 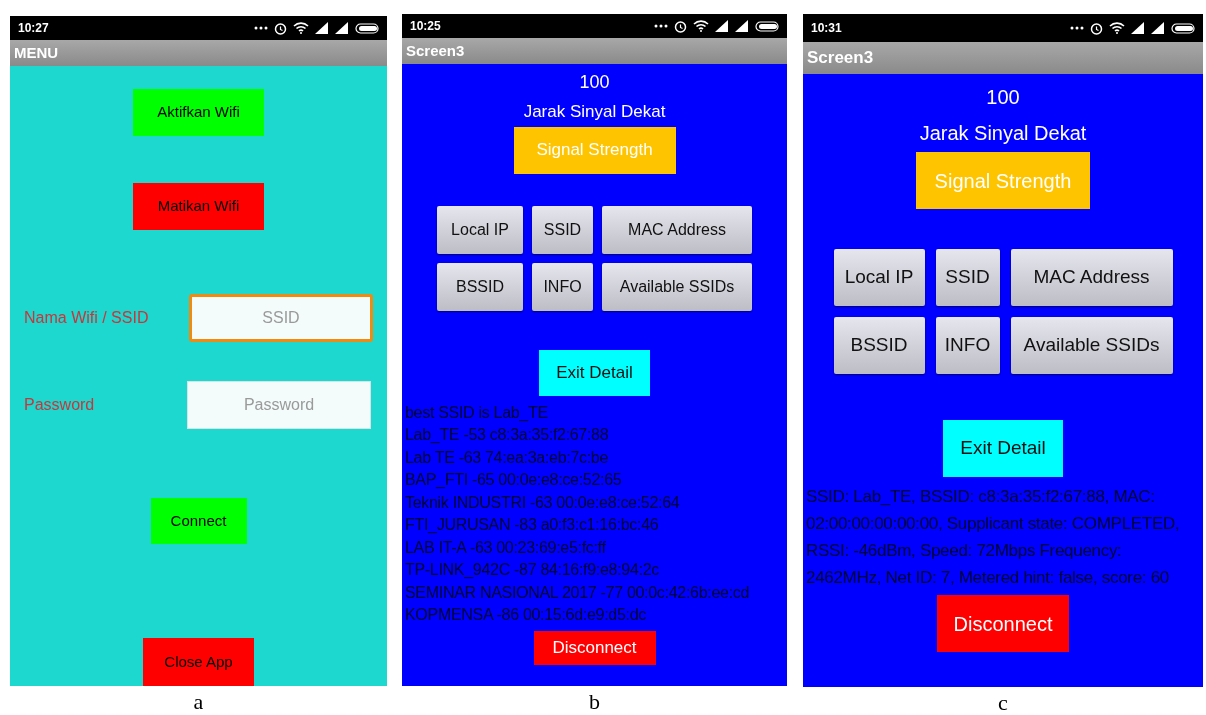 What do you see at coordinates (198, 702) in the screenshot?
I see `figure-caption: a` at bounding box center [198, 702].